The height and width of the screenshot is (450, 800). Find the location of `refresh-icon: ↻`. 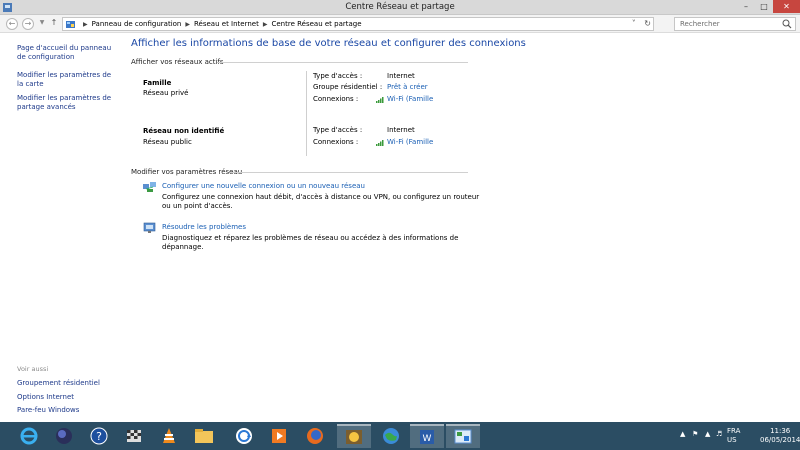

refresh-icon: ↻ is located at coordinates (647, 23).